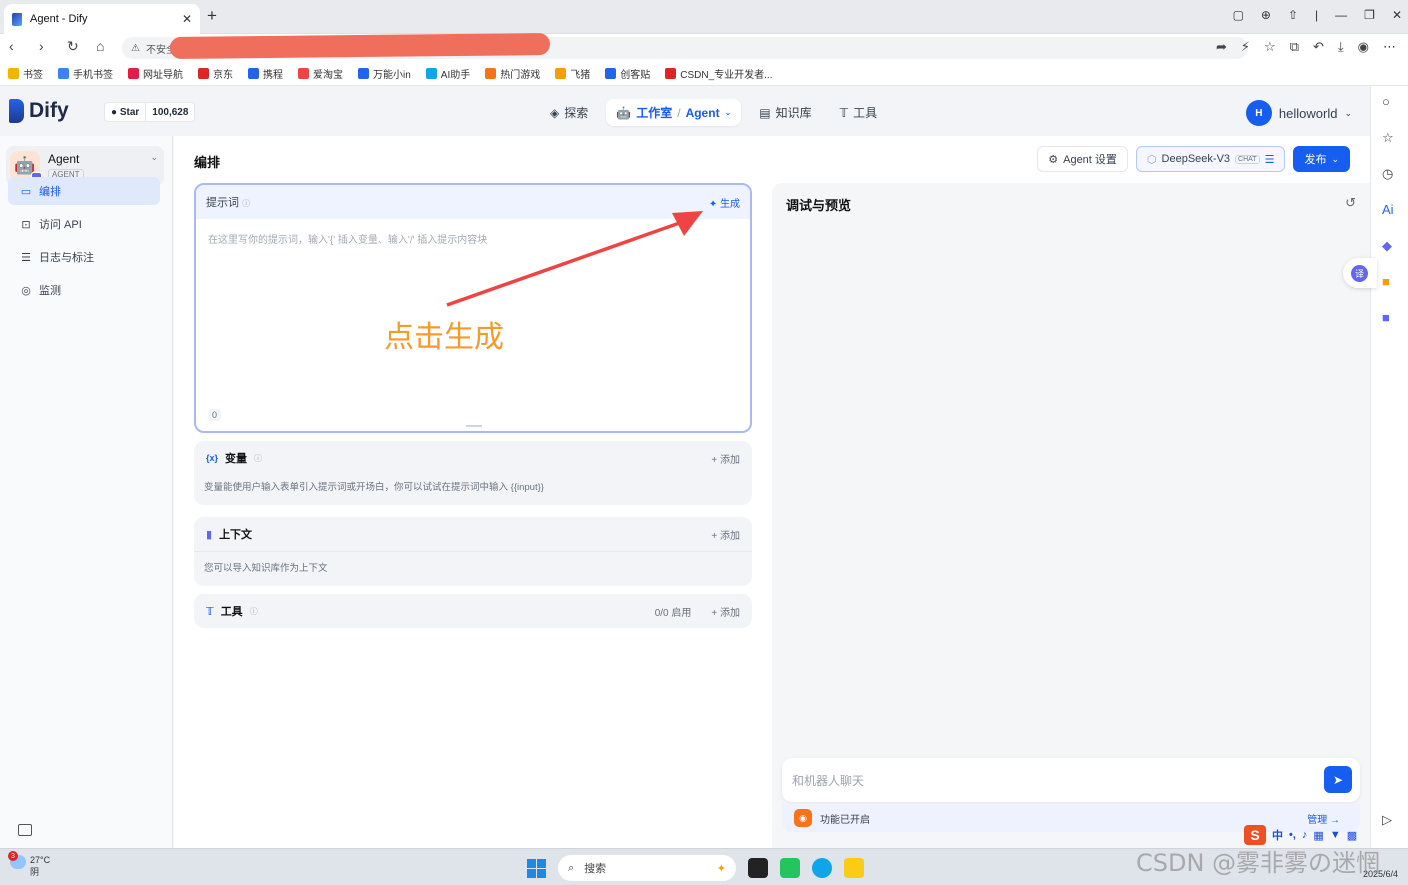  Describe the element at coordinates (1335, 835) in the screenshot. I see `skin-icon: ▼` at that location.